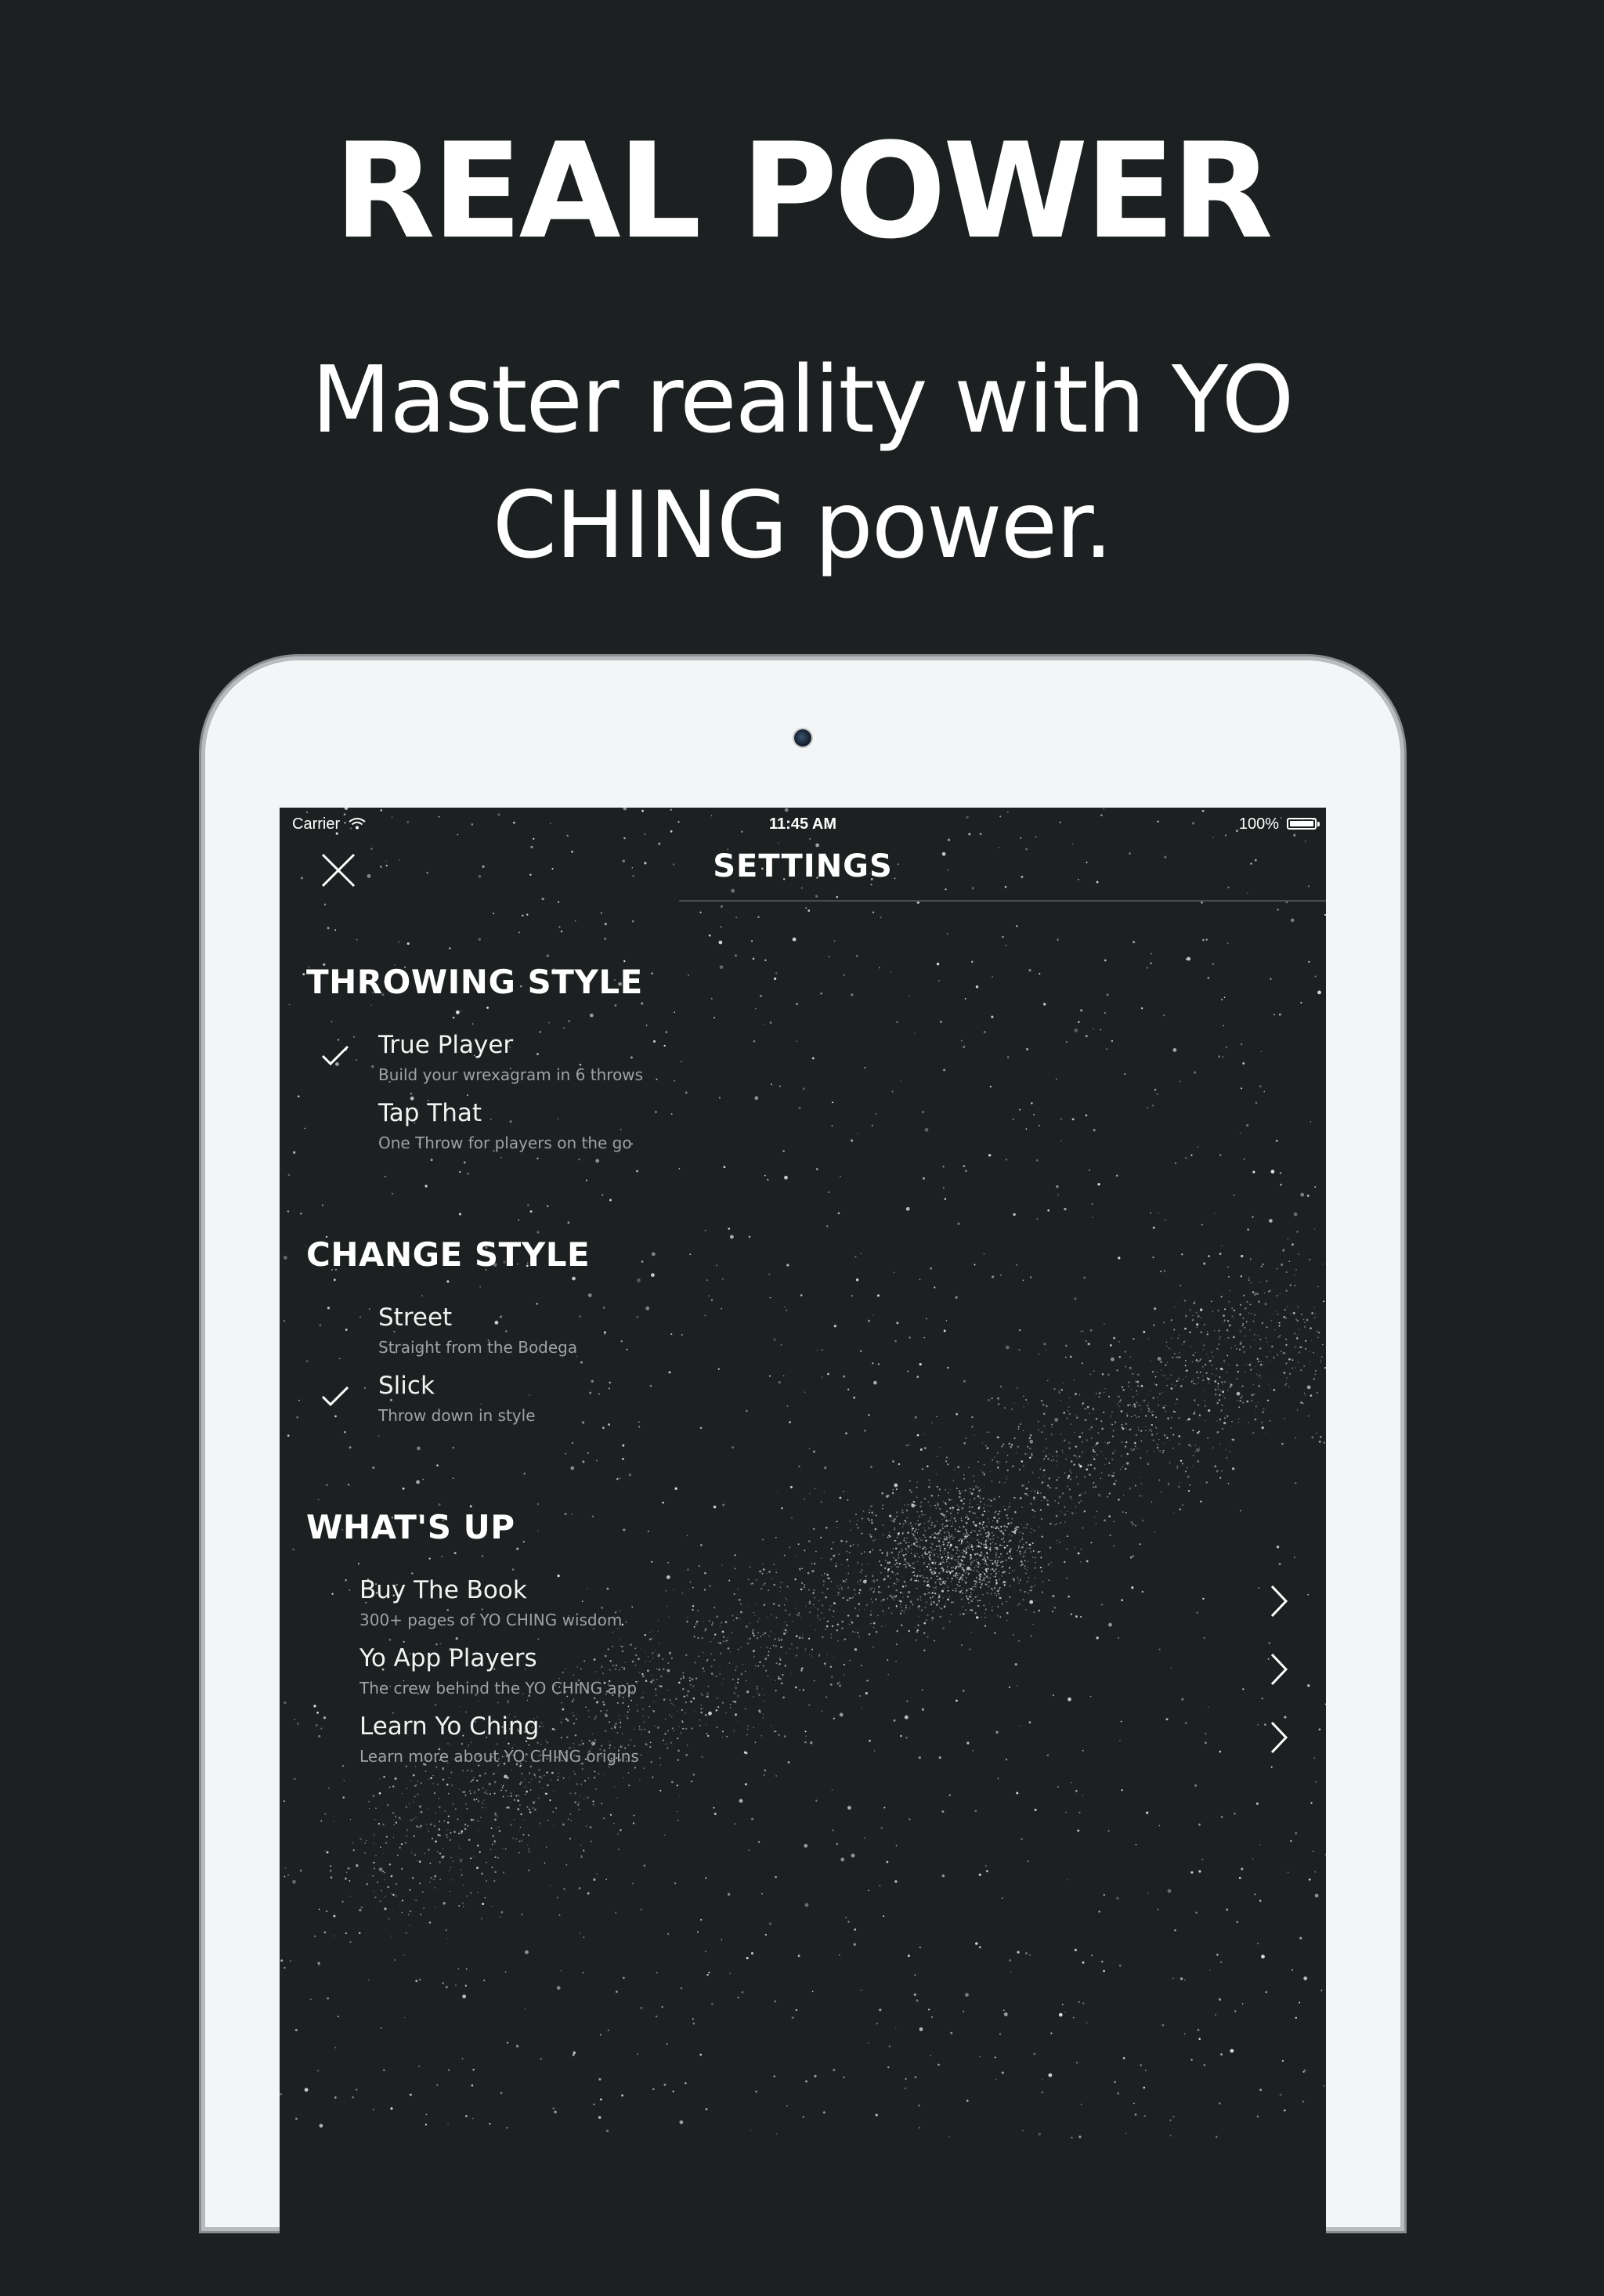  What do you see at coordinates (505, 1143) in the screenshot?
I see `option-subtitle: One Throw for players on the go` at bounding box center [505, 1143].